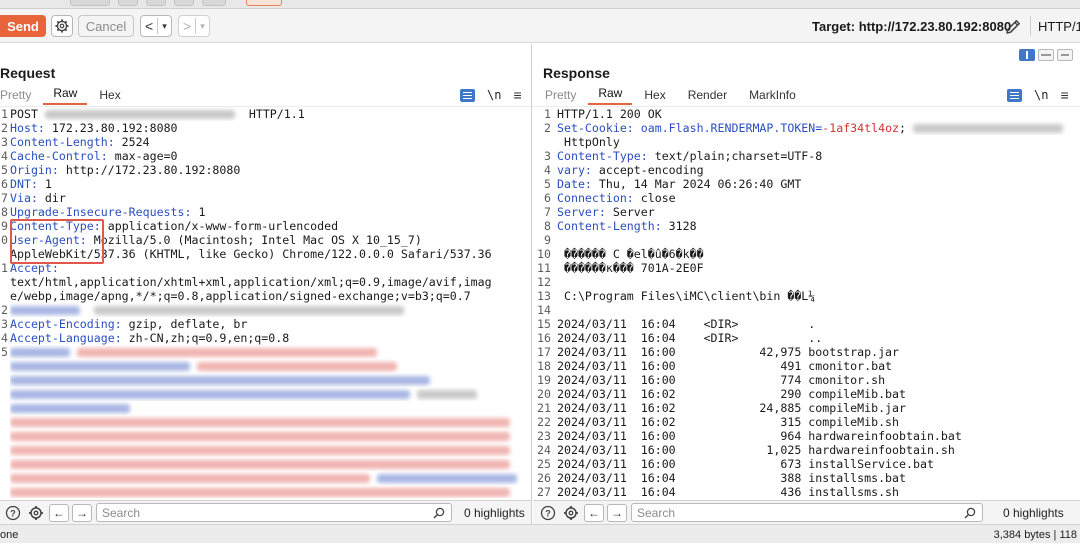  Describe the element at coordinates (721, 380) in the screenshot. I see `text-segment: 2024/03/11 16:00 774 cmonitor.sh` at that location.